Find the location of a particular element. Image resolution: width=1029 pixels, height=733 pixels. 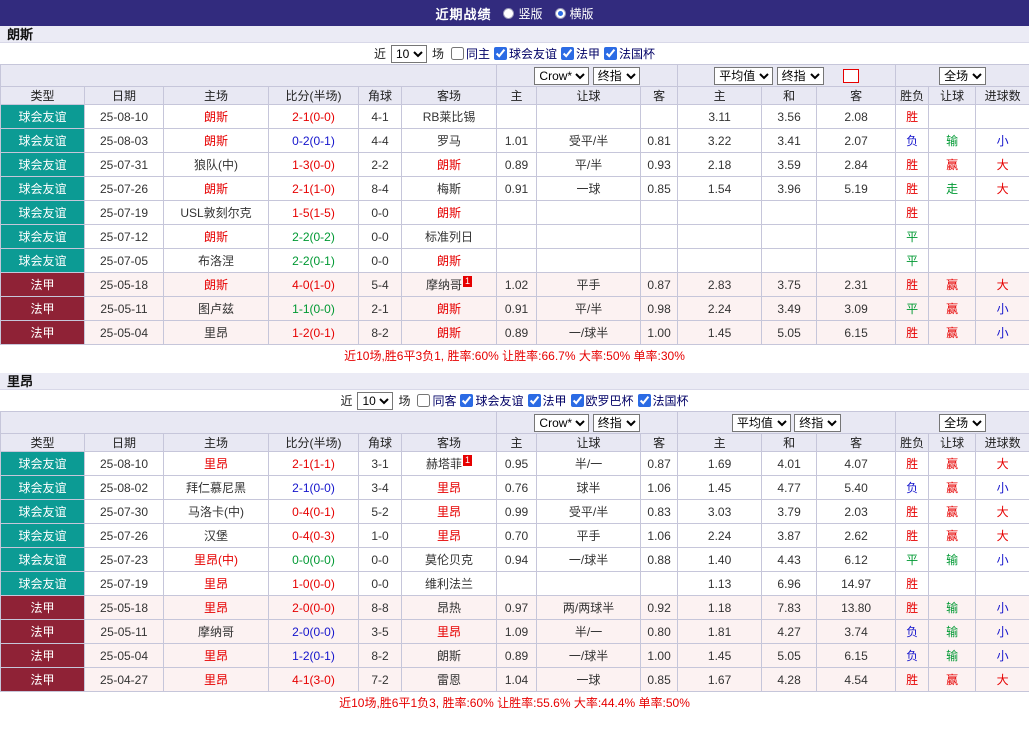

avg-away-odds: 4.07 is located at coordinates (856, 463).